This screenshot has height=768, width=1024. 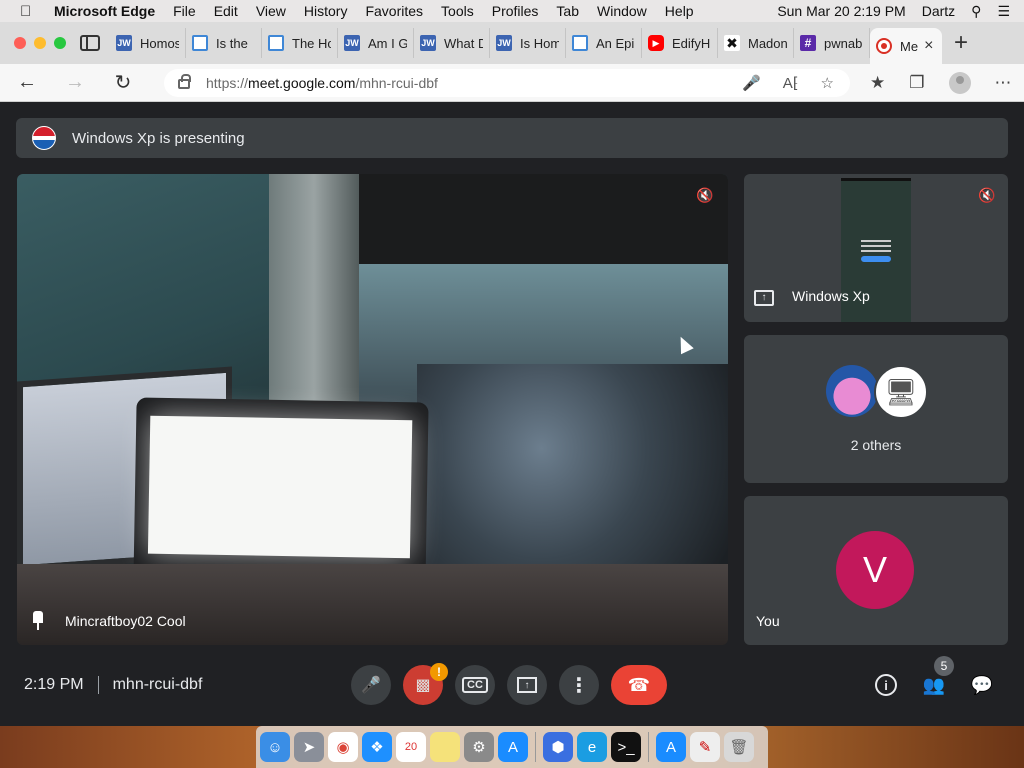 I want to click on add-favorite-icon: ☆, so click(x=827, y=83).